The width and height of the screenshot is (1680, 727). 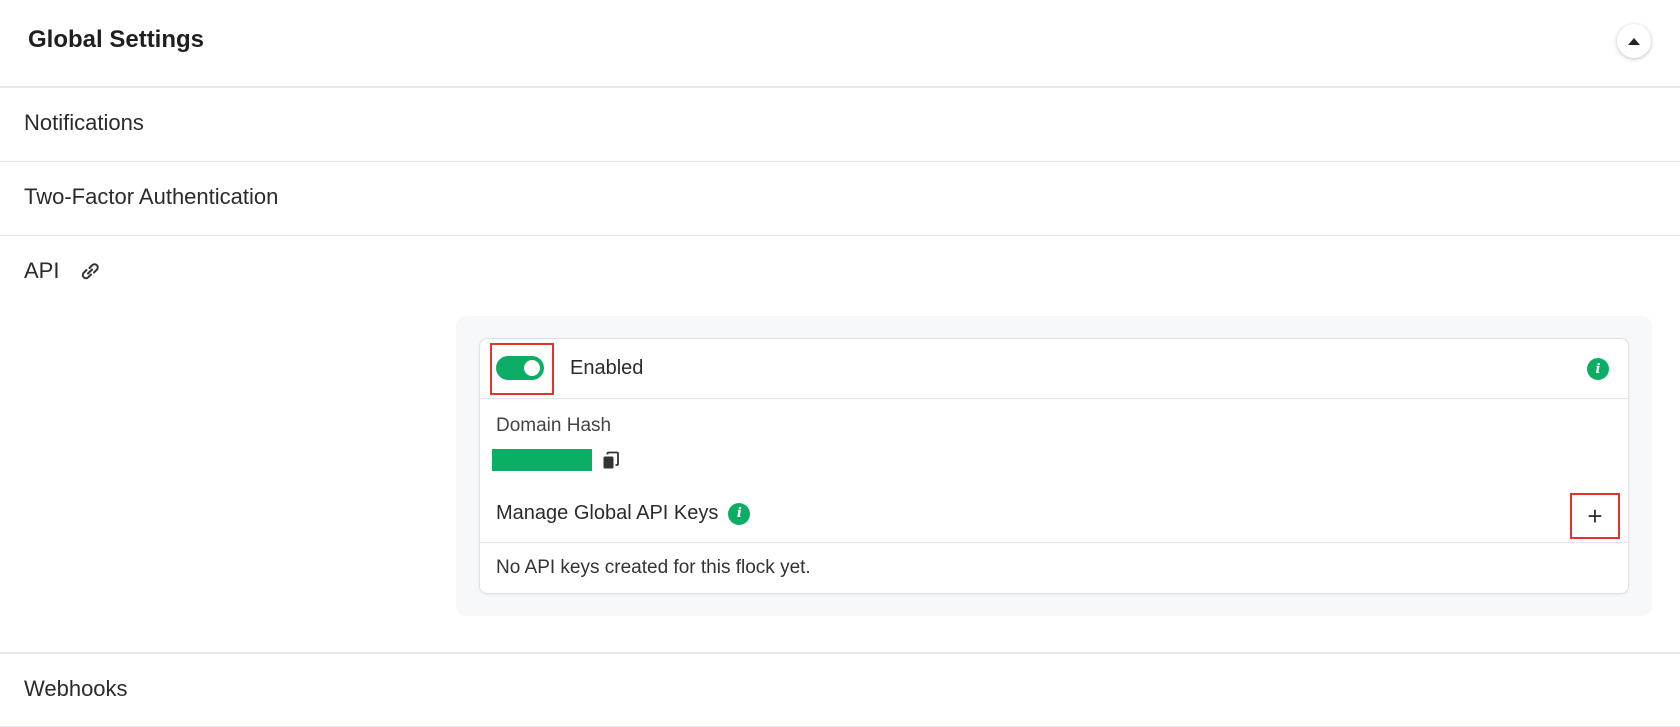 I want to click on collapse-button, so click(x=1634, y=41).